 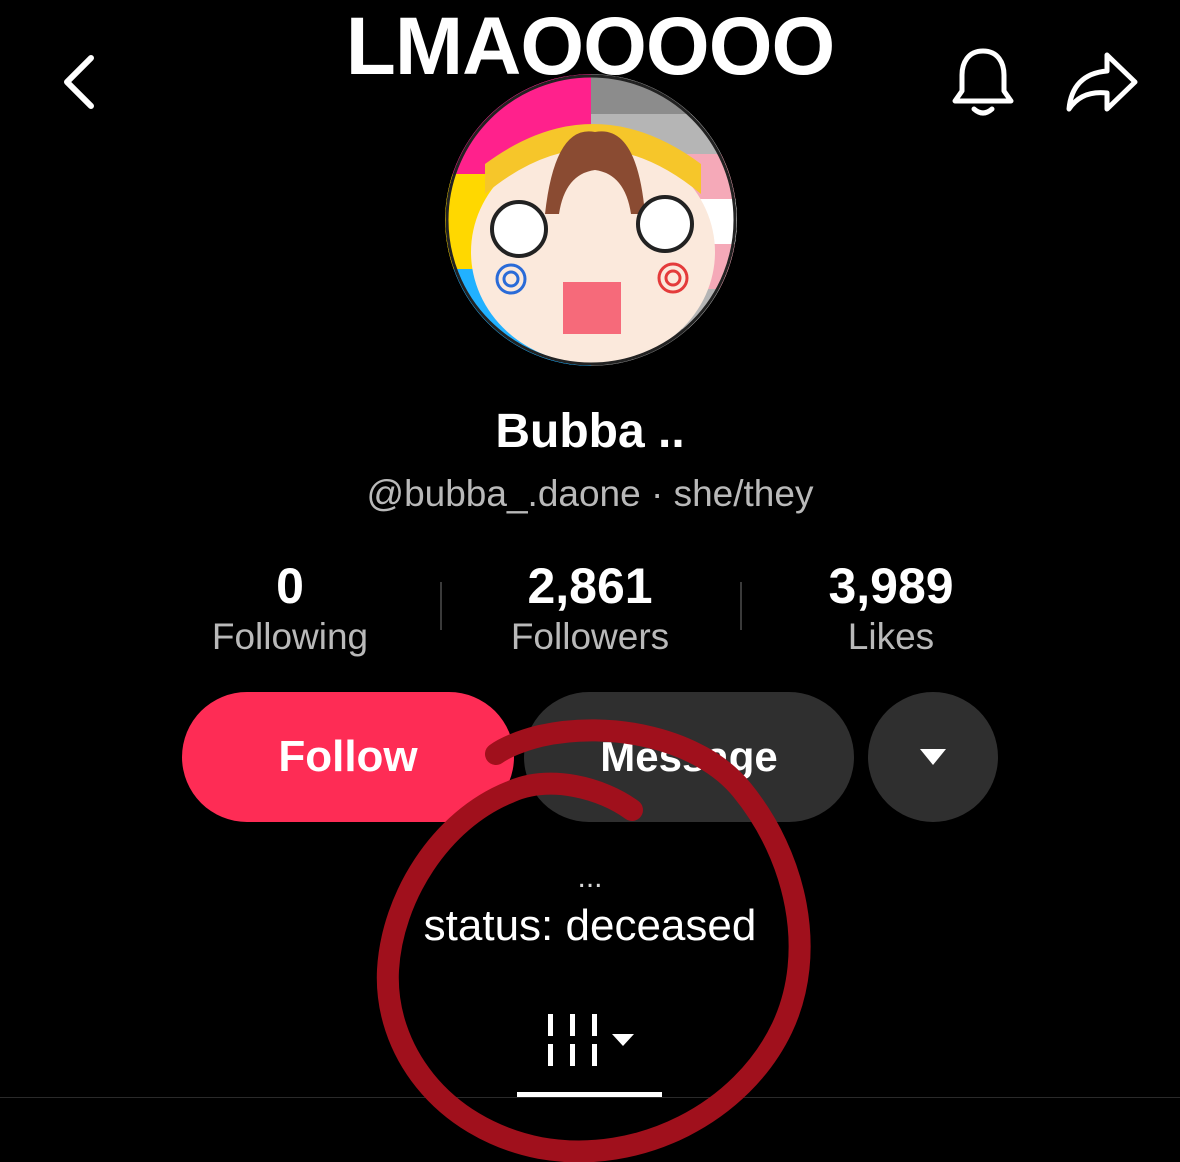 What do you see at coordinates (590, 925) in the screenshot?
I see `bio-text: status: deceased` at bounding box center [590, 925].